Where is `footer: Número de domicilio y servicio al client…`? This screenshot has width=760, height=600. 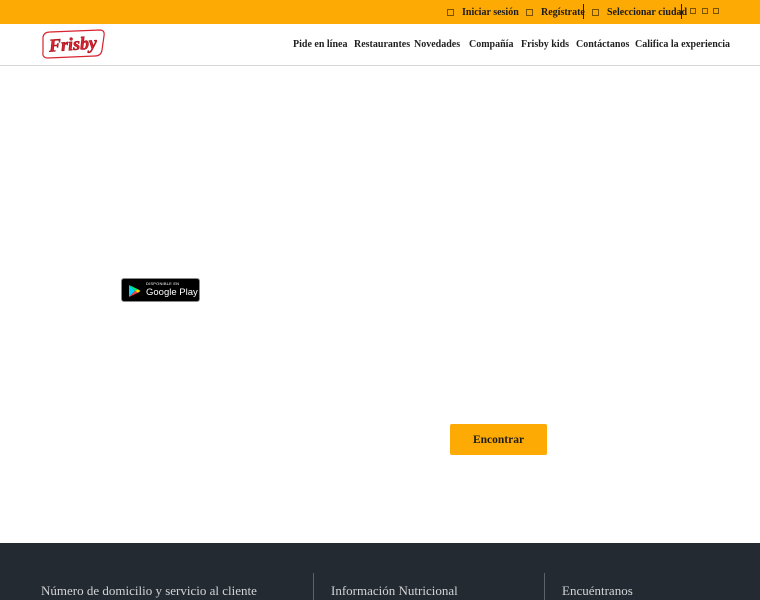
footer: Número de domicilio y servicio al client… is located at coordinates (380, 571).